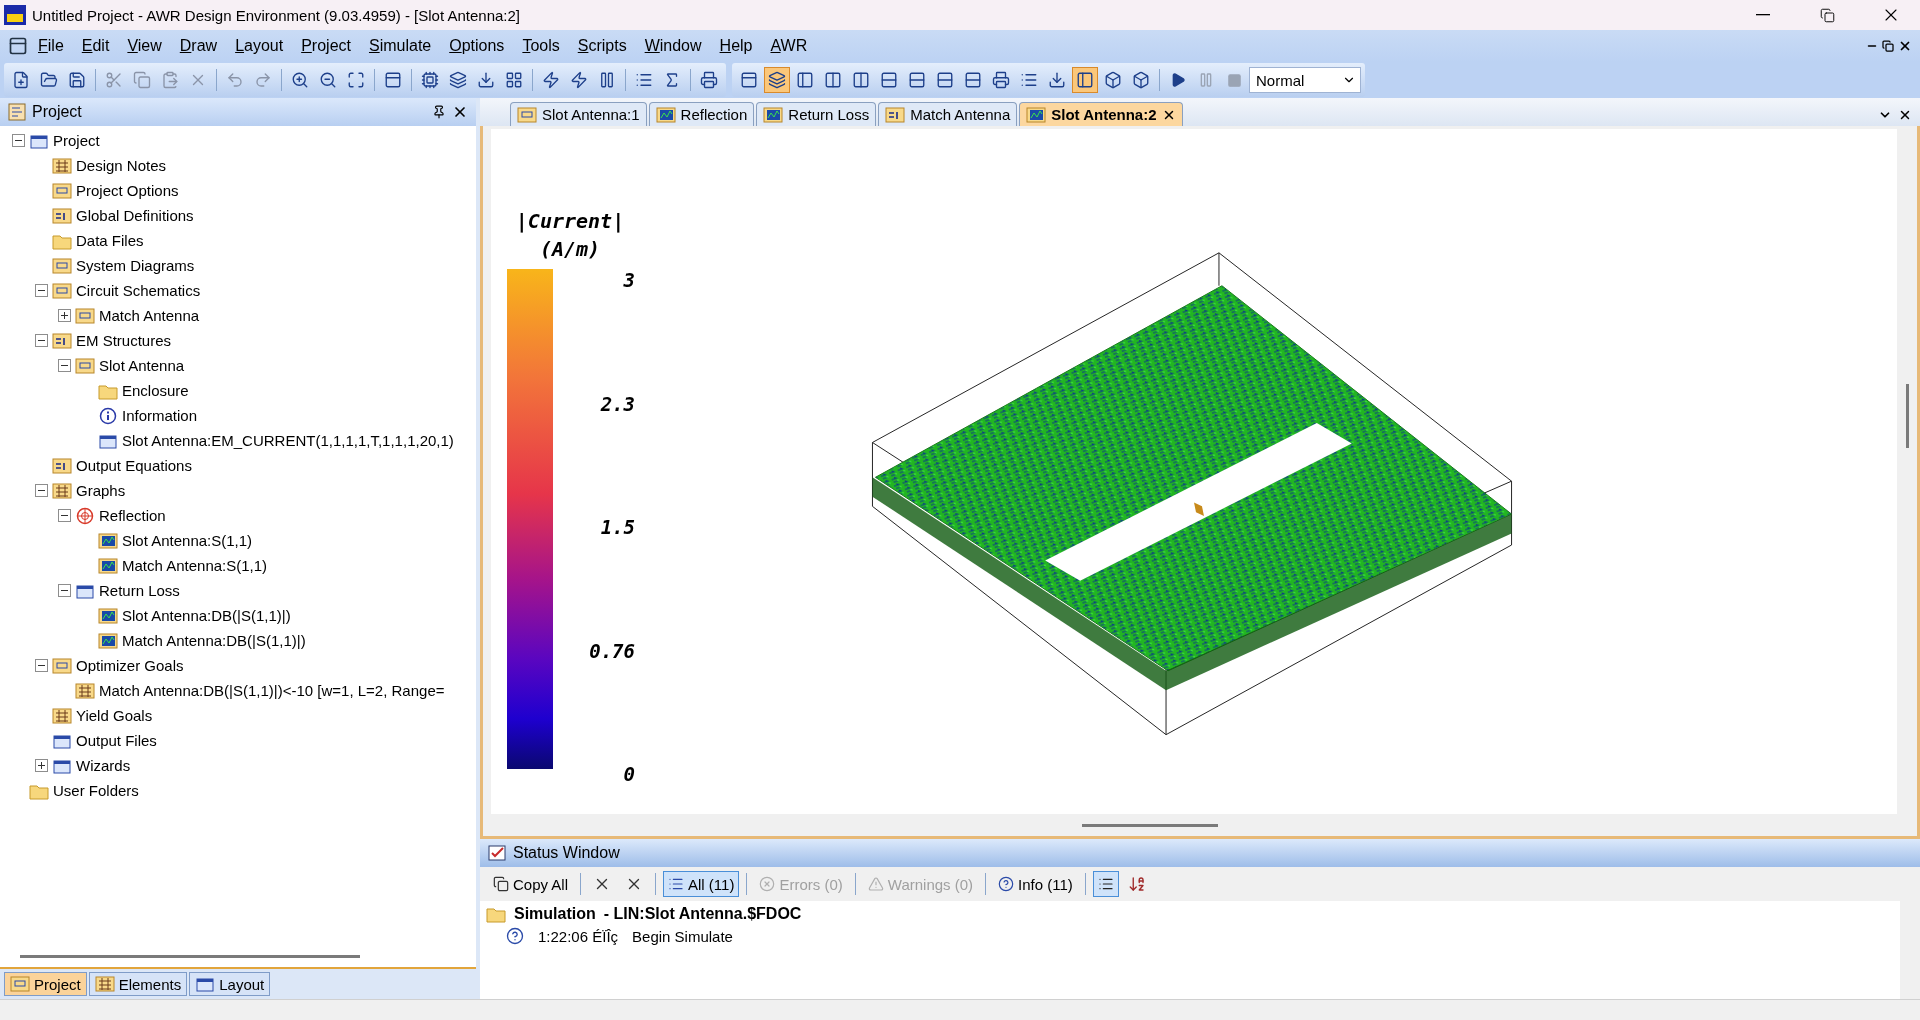 The image size is (1920, 1020). Describe the element at coordinates (578, 114) in the screenshot. I see `document-tab: Slot Antenna:1` at that location.